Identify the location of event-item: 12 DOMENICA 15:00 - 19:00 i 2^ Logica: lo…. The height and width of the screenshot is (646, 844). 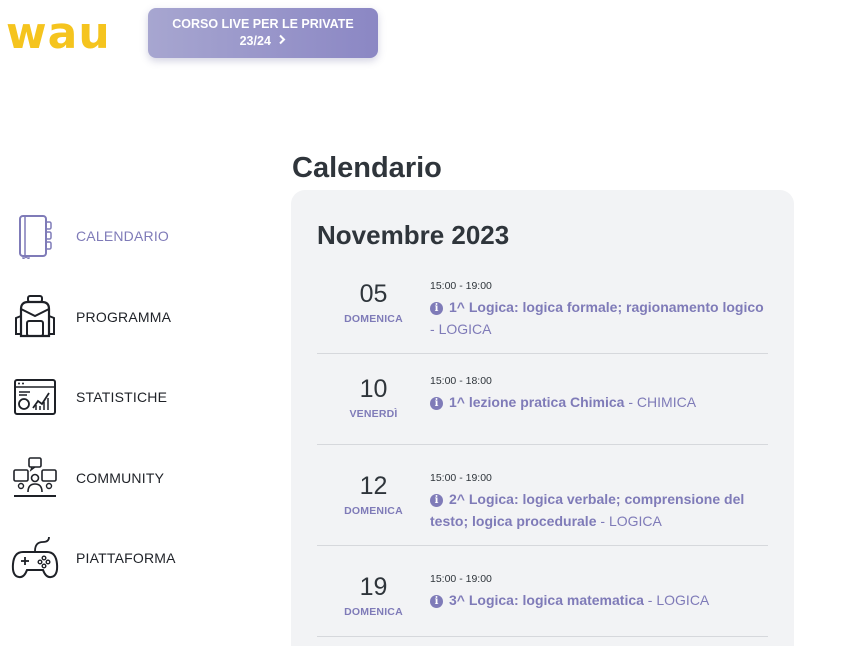
(542, 495).